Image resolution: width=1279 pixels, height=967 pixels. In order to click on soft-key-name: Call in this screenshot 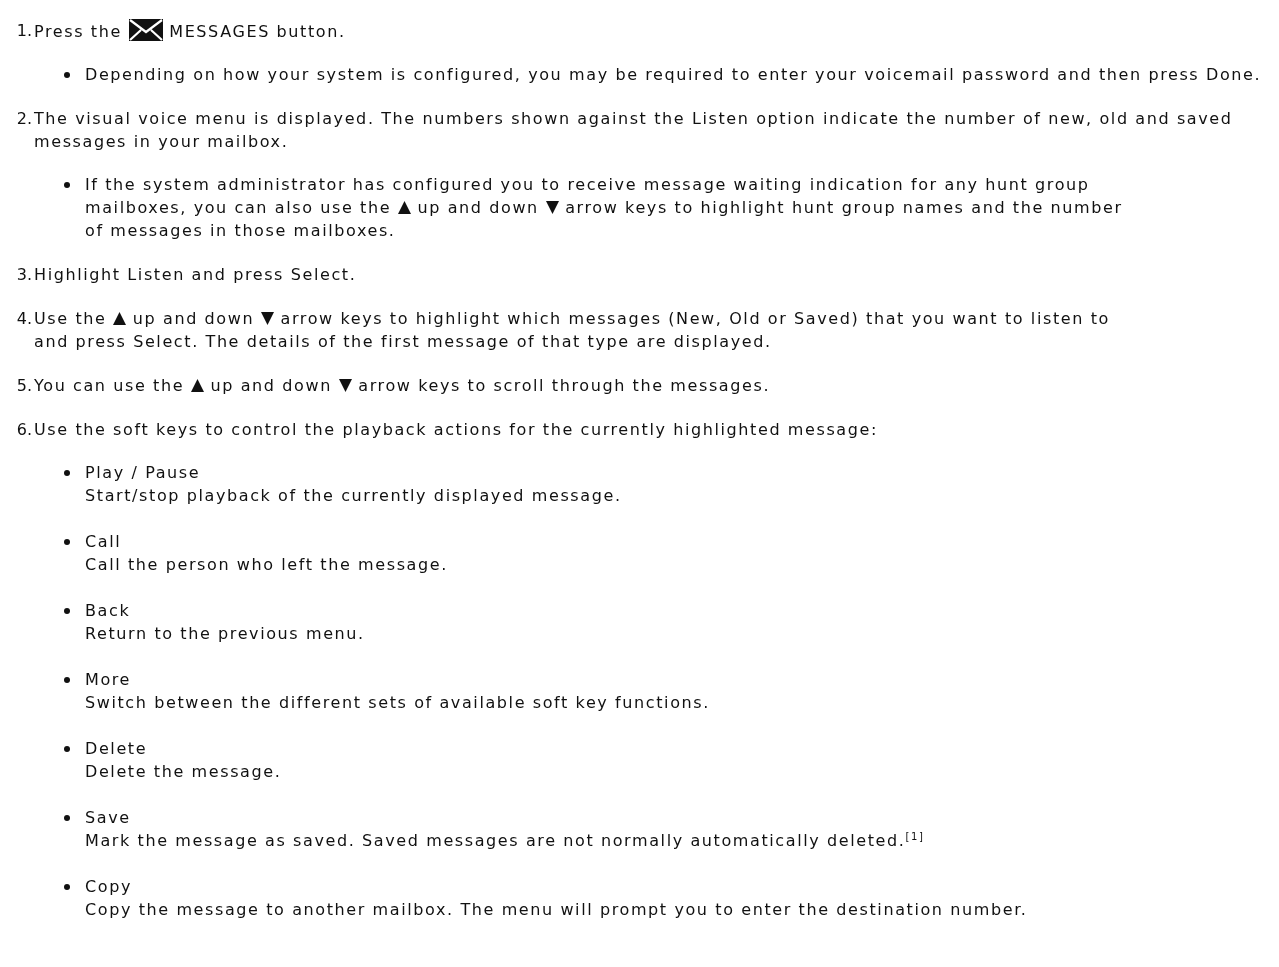, I will do `click(104, 542)`.